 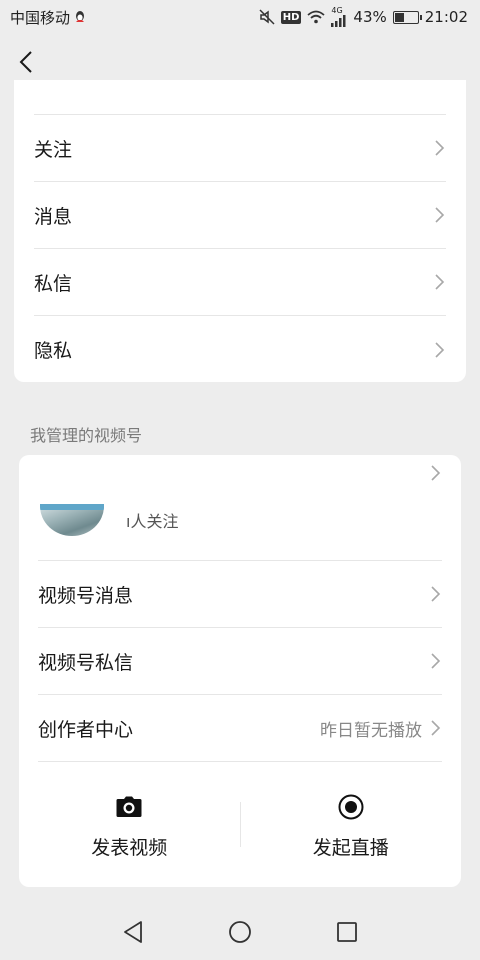 I want to click on battery-fill, so click(x=399, y=17).